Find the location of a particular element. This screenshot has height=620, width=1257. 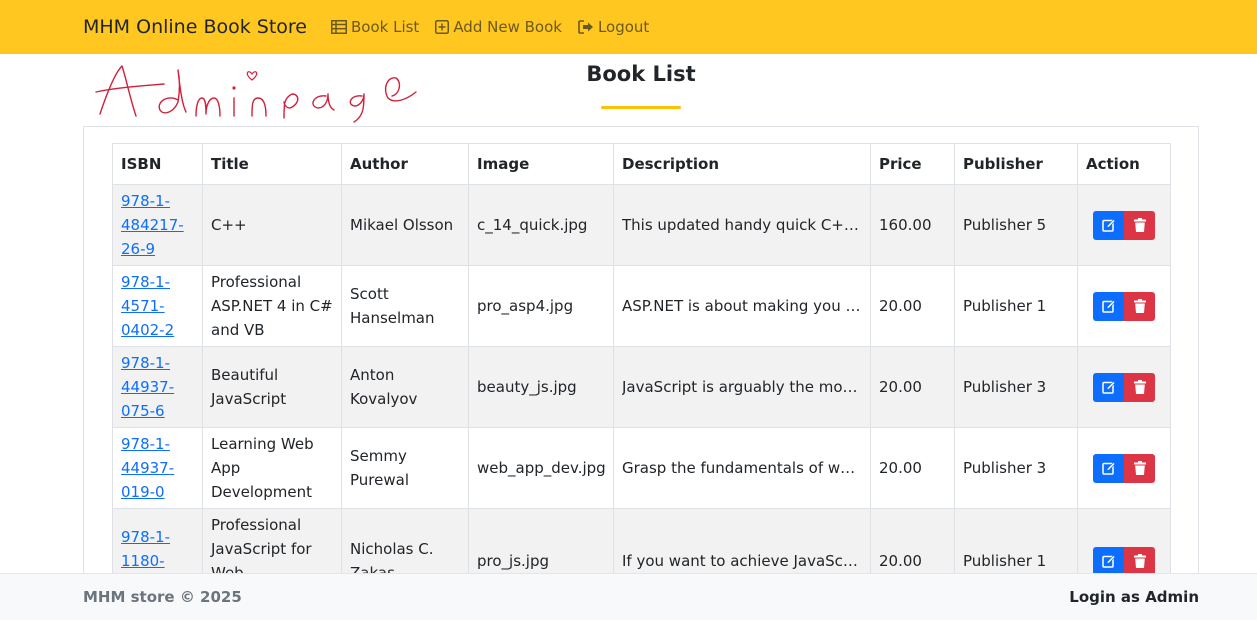

header-price: Price is located at coordinates (912, 164).